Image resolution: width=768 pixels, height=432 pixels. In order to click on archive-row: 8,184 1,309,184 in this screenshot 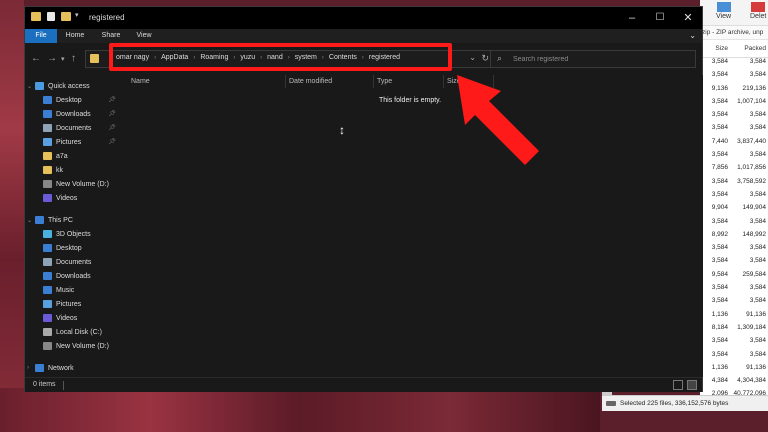, I will do `click(734, 330)`.